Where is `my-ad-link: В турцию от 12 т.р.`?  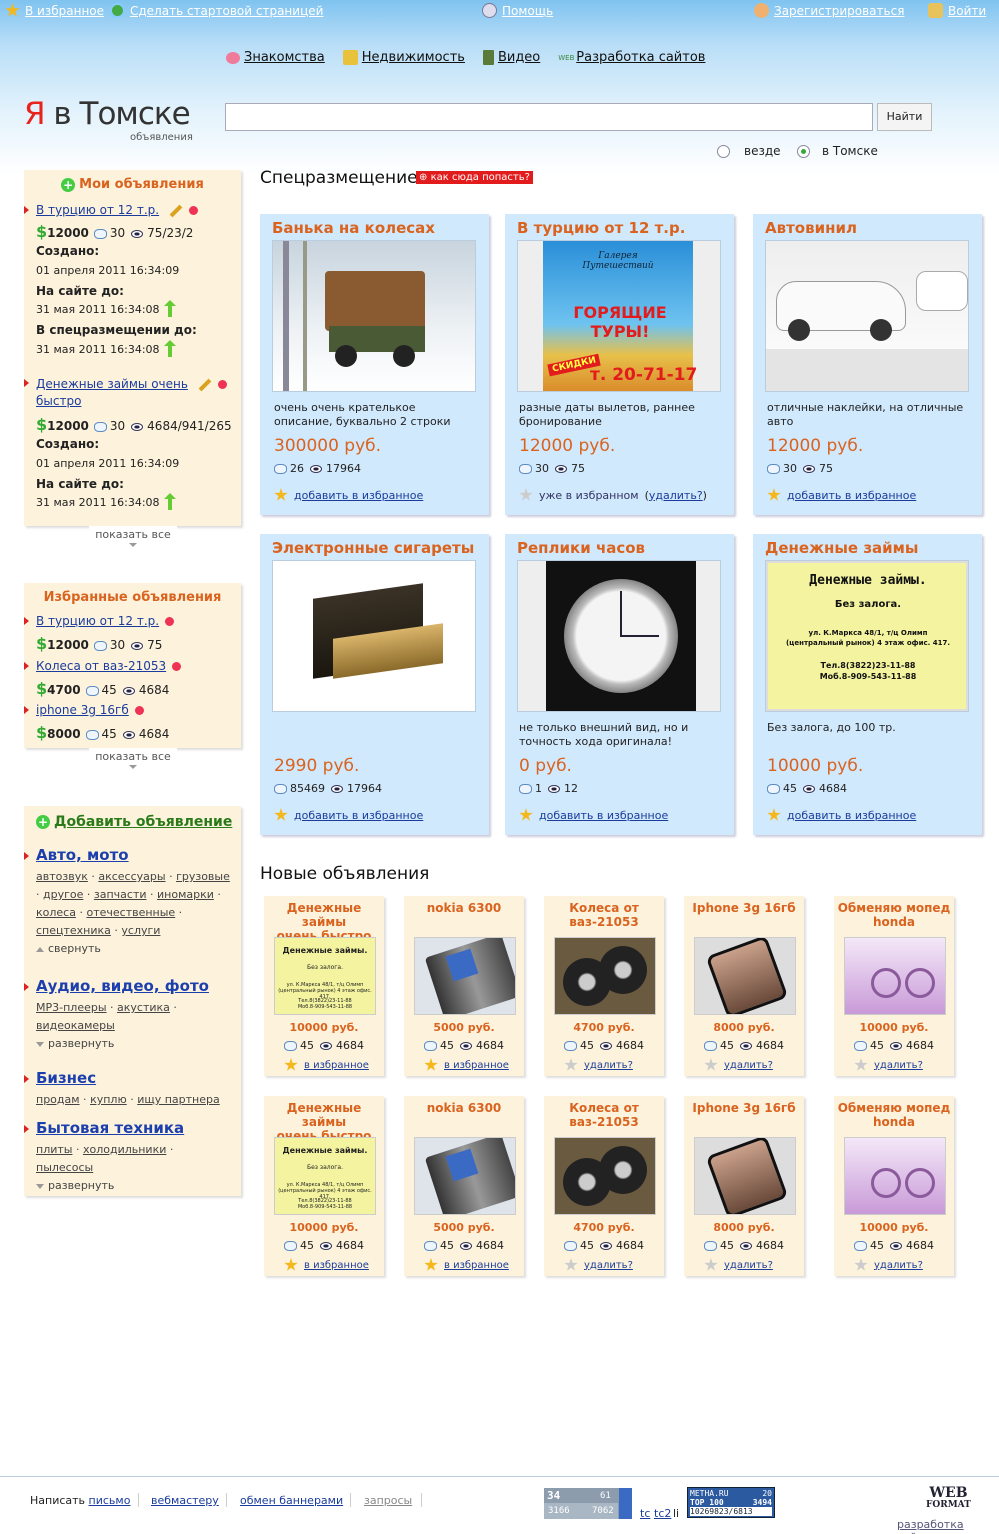 my-ad-link: В турцию от 12 т.р. is located at coordinates (97, 210).